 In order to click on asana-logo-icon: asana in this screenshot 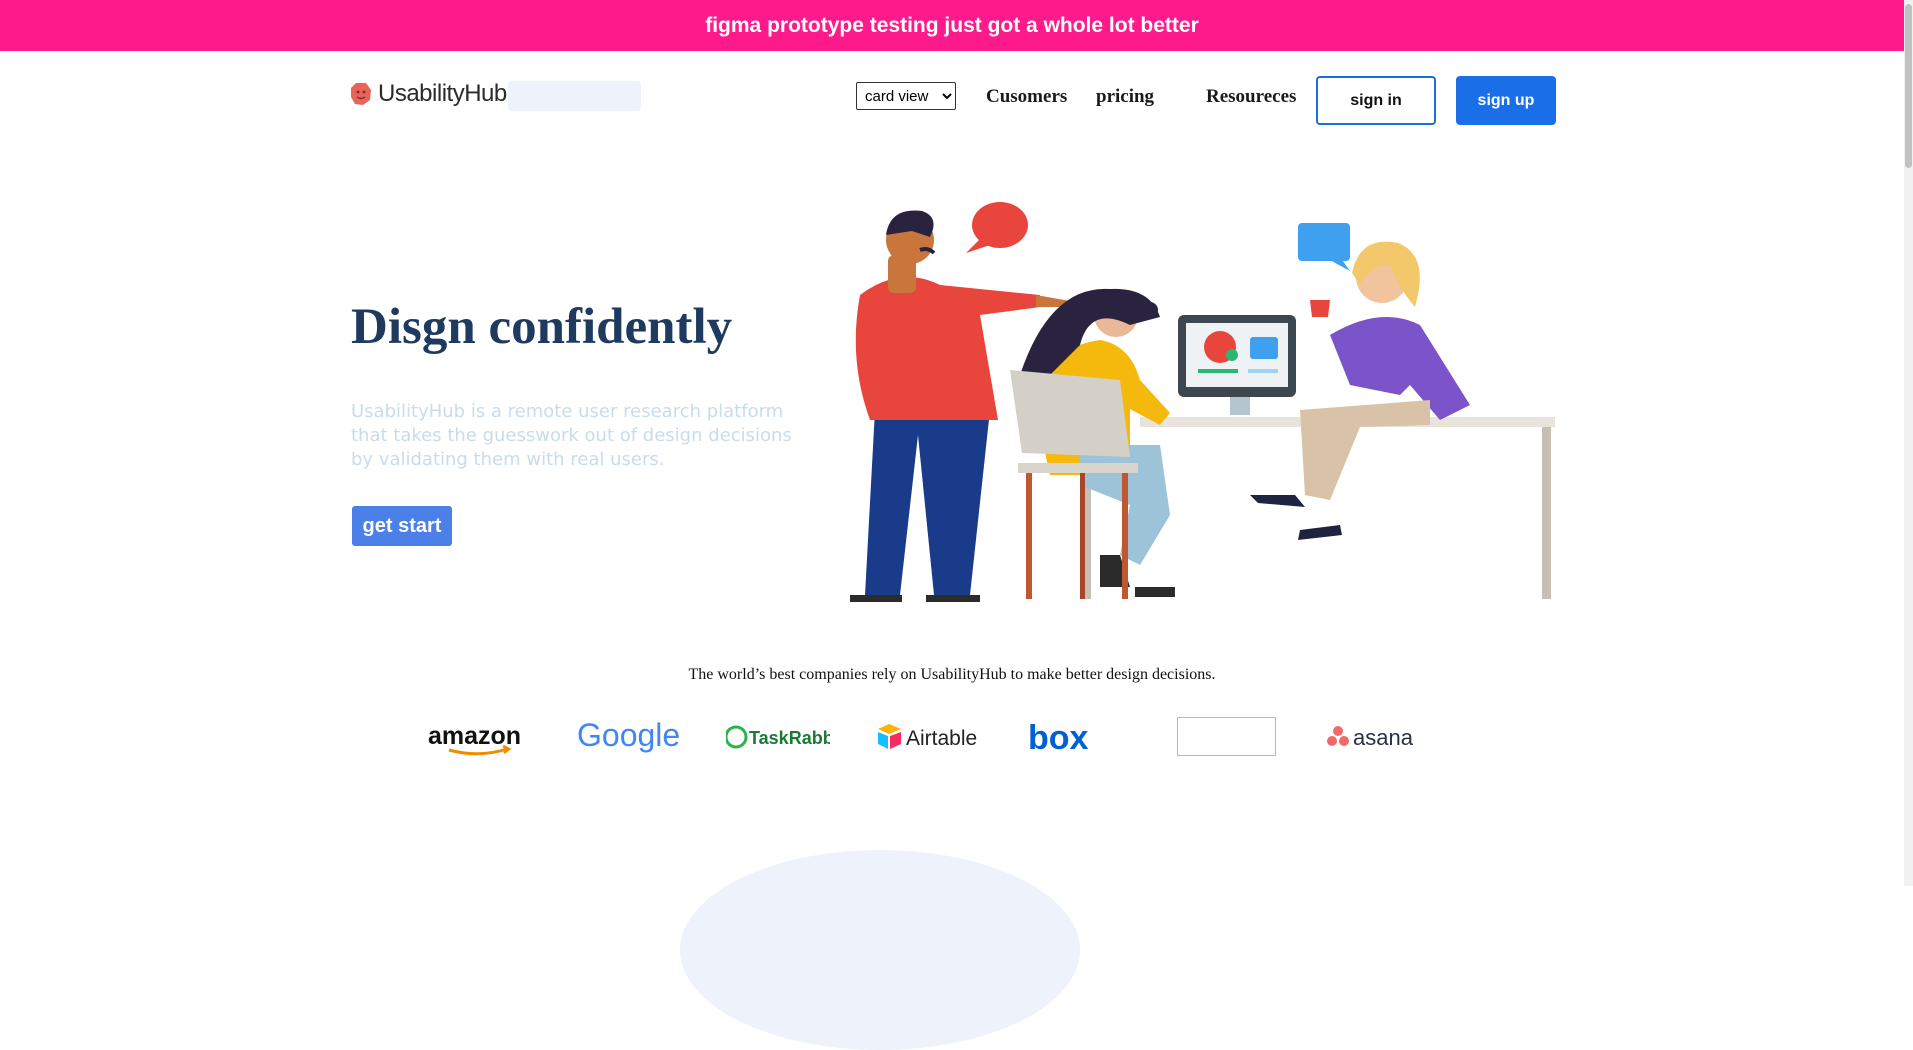, I will do `click(1378, 737)`.